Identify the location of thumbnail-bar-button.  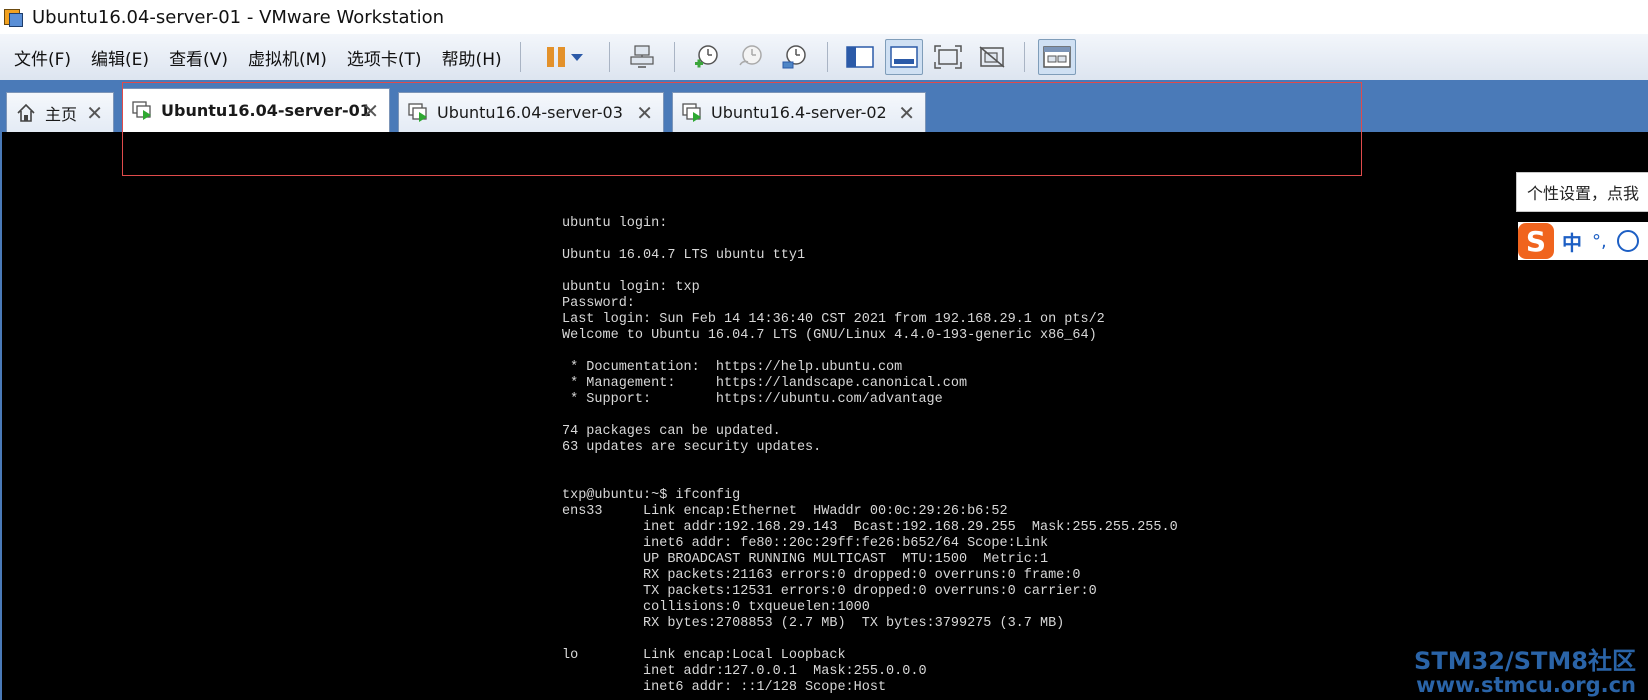
(1056, 57).